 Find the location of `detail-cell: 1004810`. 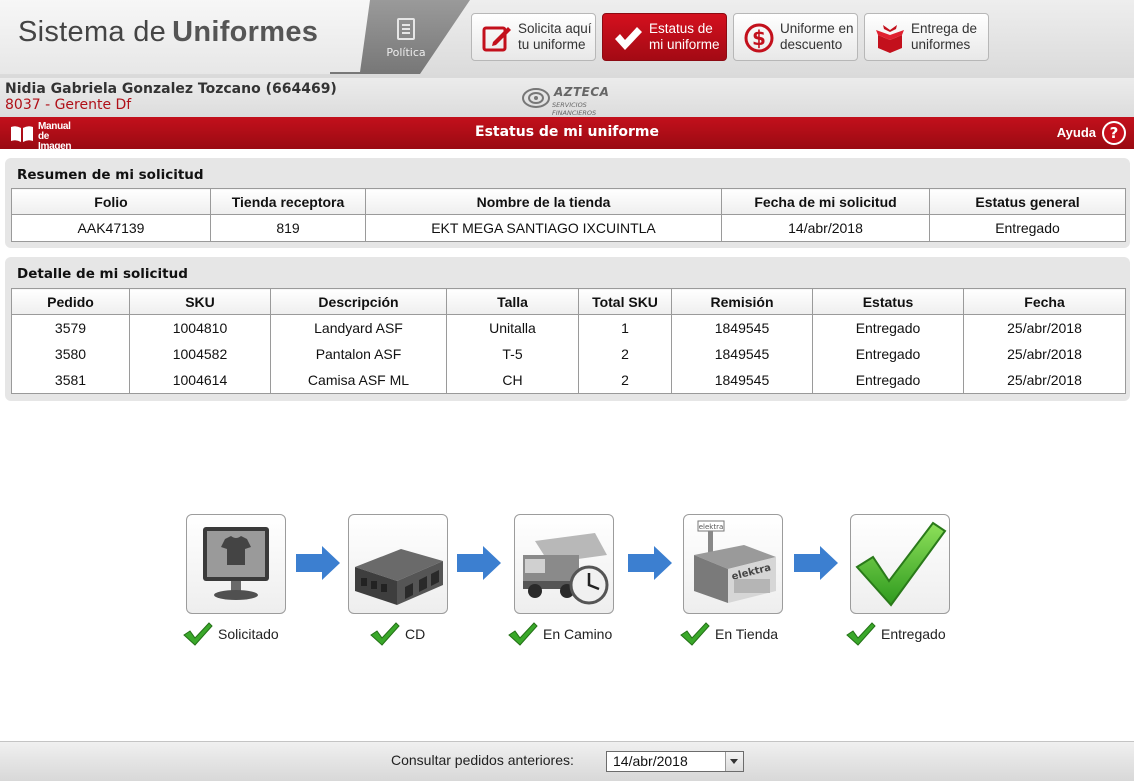

detail-cell: 1004810 is located at coordinates (200, 327).